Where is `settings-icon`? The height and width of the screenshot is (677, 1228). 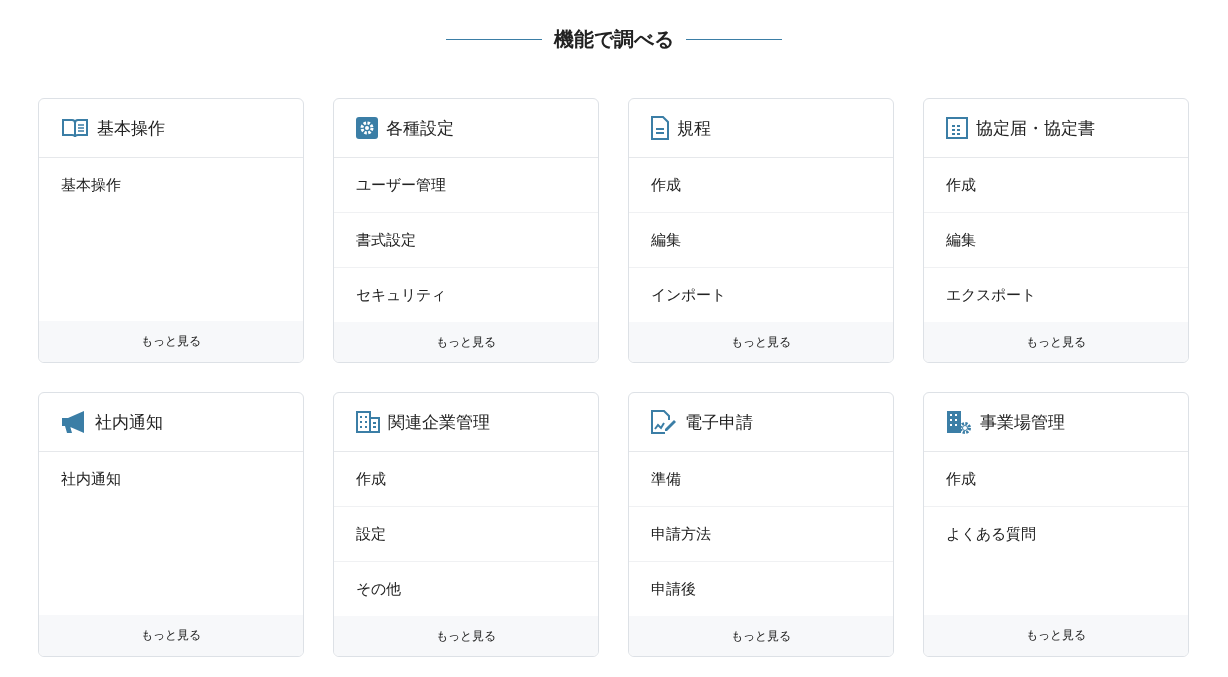
settings-icon is located at coordinates (367, 128).